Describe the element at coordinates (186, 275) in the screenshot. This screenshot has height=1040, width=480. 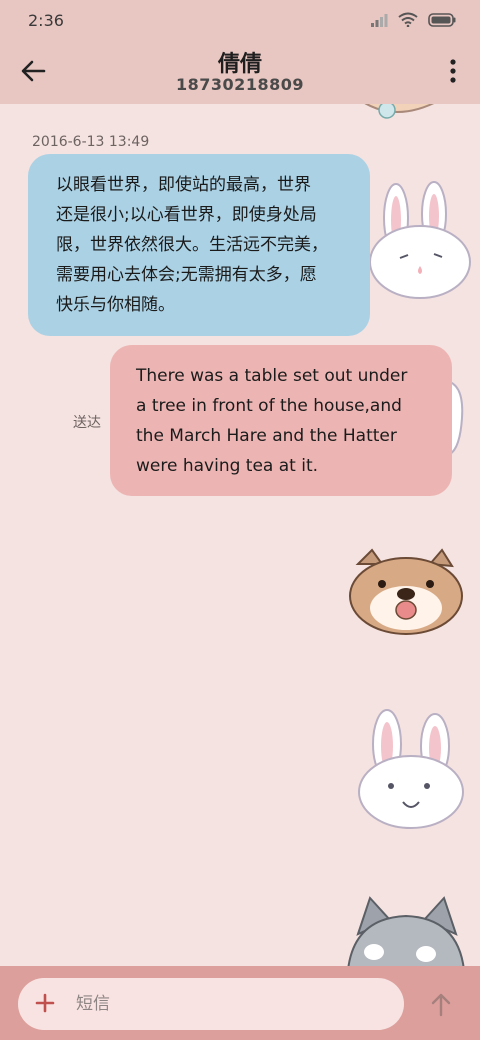
I see `message-line: 需要用心去体会;无需拥有太多，愿` at that location.